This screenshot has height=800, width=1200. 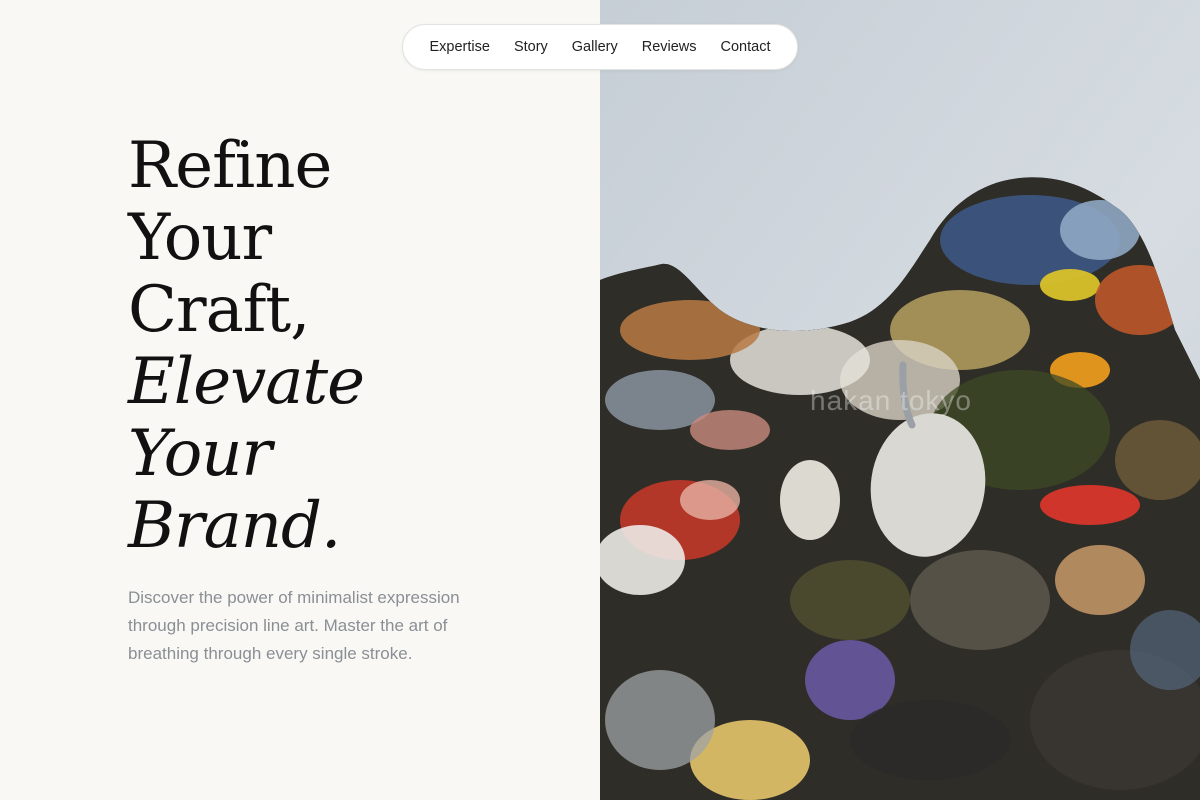 I want to click on nav-item-reviews: Reviews, so click(x=669, y=47).